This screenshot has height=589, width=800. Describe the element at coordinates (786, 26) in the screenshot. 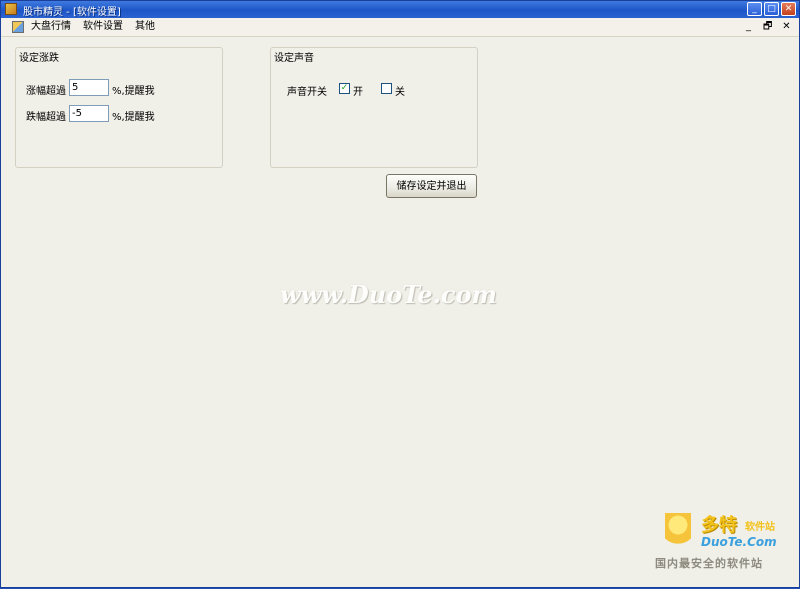

I see `mdi-close-button: ✕` at that location.